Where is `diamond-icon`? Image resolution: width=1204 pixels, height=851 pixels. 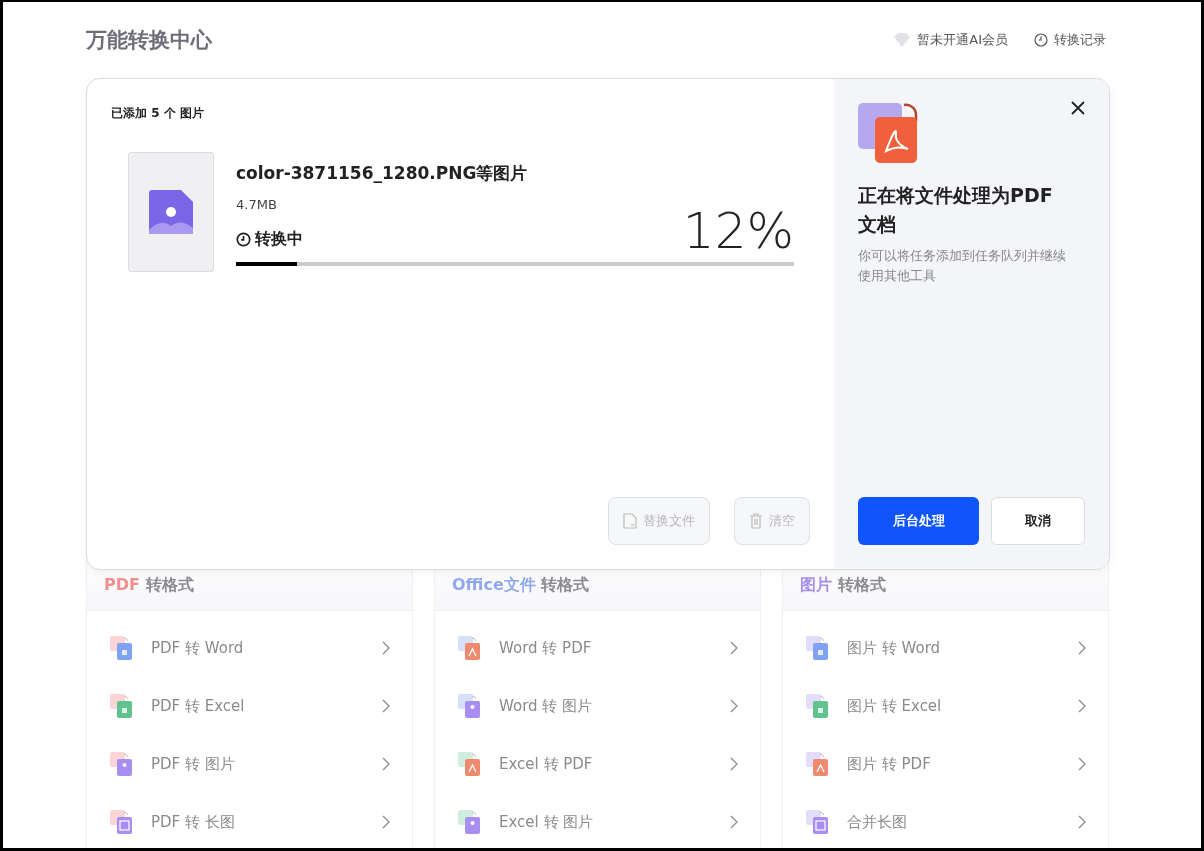
diamond-icon is located at coordinates (902, 40).